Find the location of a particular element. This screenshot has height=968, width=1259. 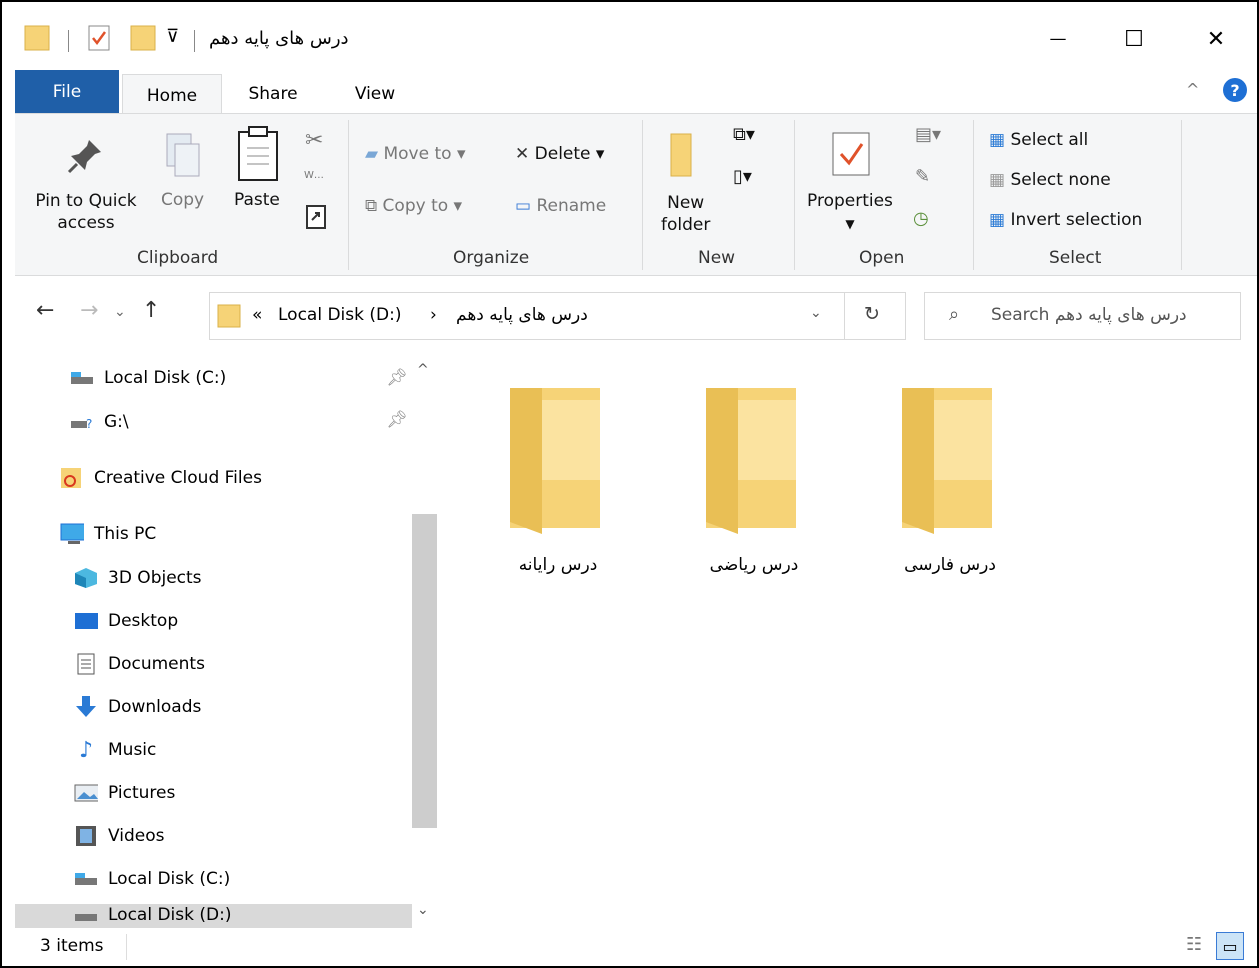

nav-item-g-drive: ? G:\ is located at coordinates (99, 422).